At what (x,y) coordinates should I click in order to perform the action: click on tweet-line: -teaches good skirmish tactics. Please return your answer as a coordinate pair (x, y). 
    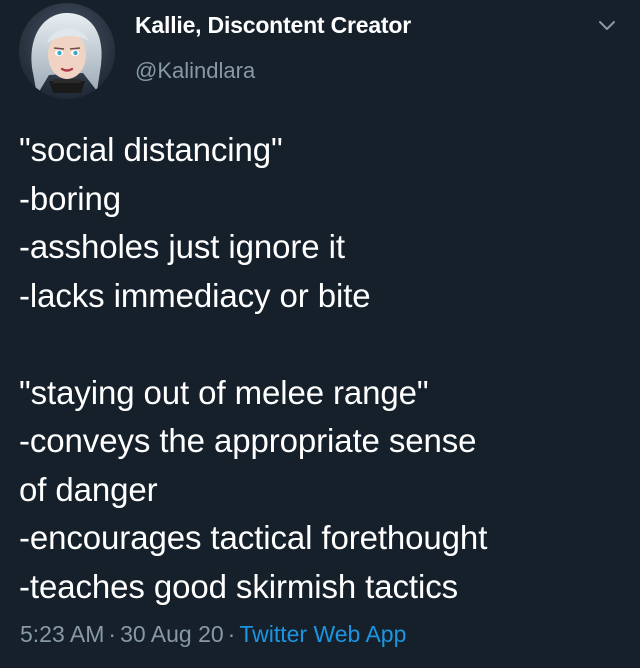
    Looking at the image, I should click on (239, 586).